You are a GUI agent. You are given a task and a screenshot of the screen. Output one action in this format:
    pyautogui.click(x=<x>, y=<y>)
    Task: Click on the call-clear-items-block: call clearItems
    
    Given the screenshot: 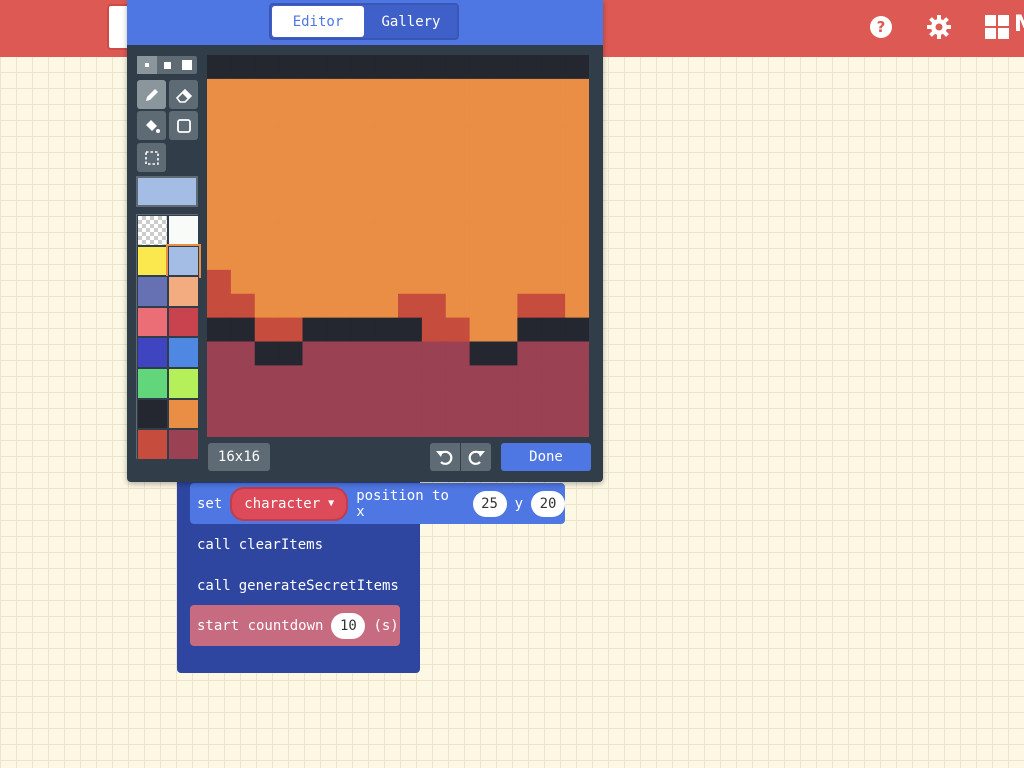 What is the action you would take?
    pyautogui.click(x=258, y=544)
    